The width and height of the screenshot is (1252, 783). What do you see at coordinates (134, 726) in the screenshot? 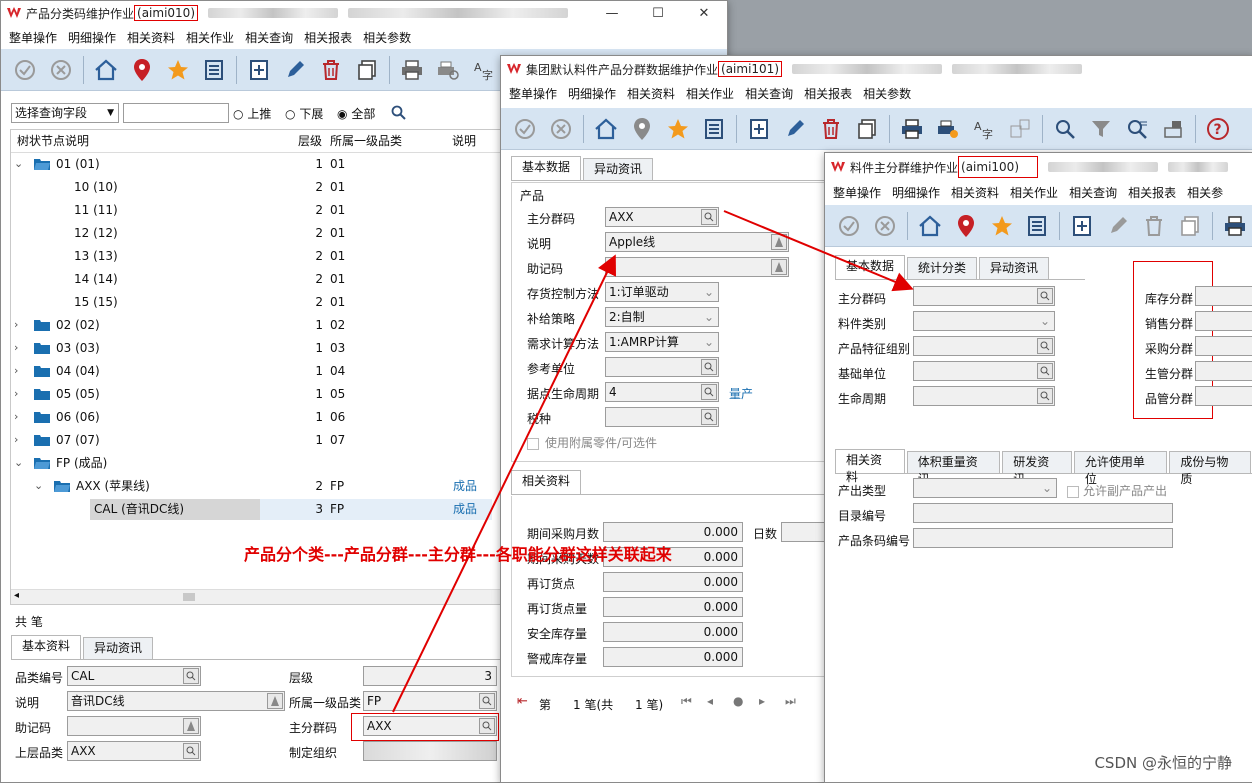
I see `memo-field` at bounding box center [134, 726].